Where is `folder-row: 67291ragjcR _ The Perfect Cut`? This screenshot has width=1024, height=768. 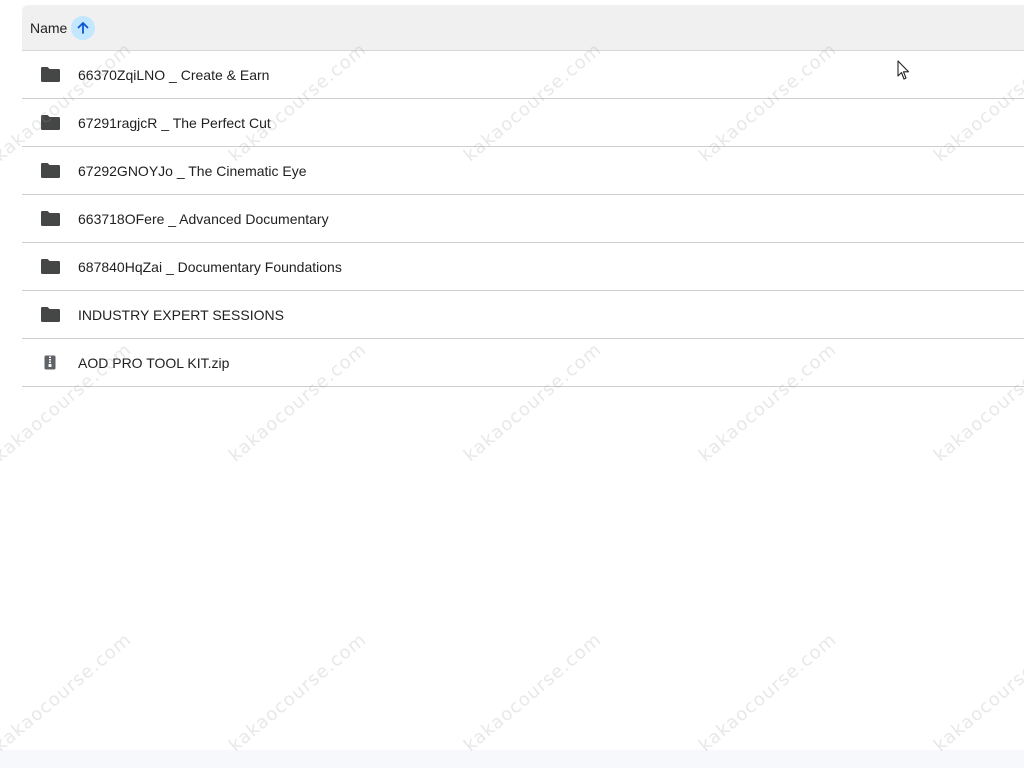
folder-row: 67291ragjcR _ The Perfect Cut is located at coordinates (523, 123).